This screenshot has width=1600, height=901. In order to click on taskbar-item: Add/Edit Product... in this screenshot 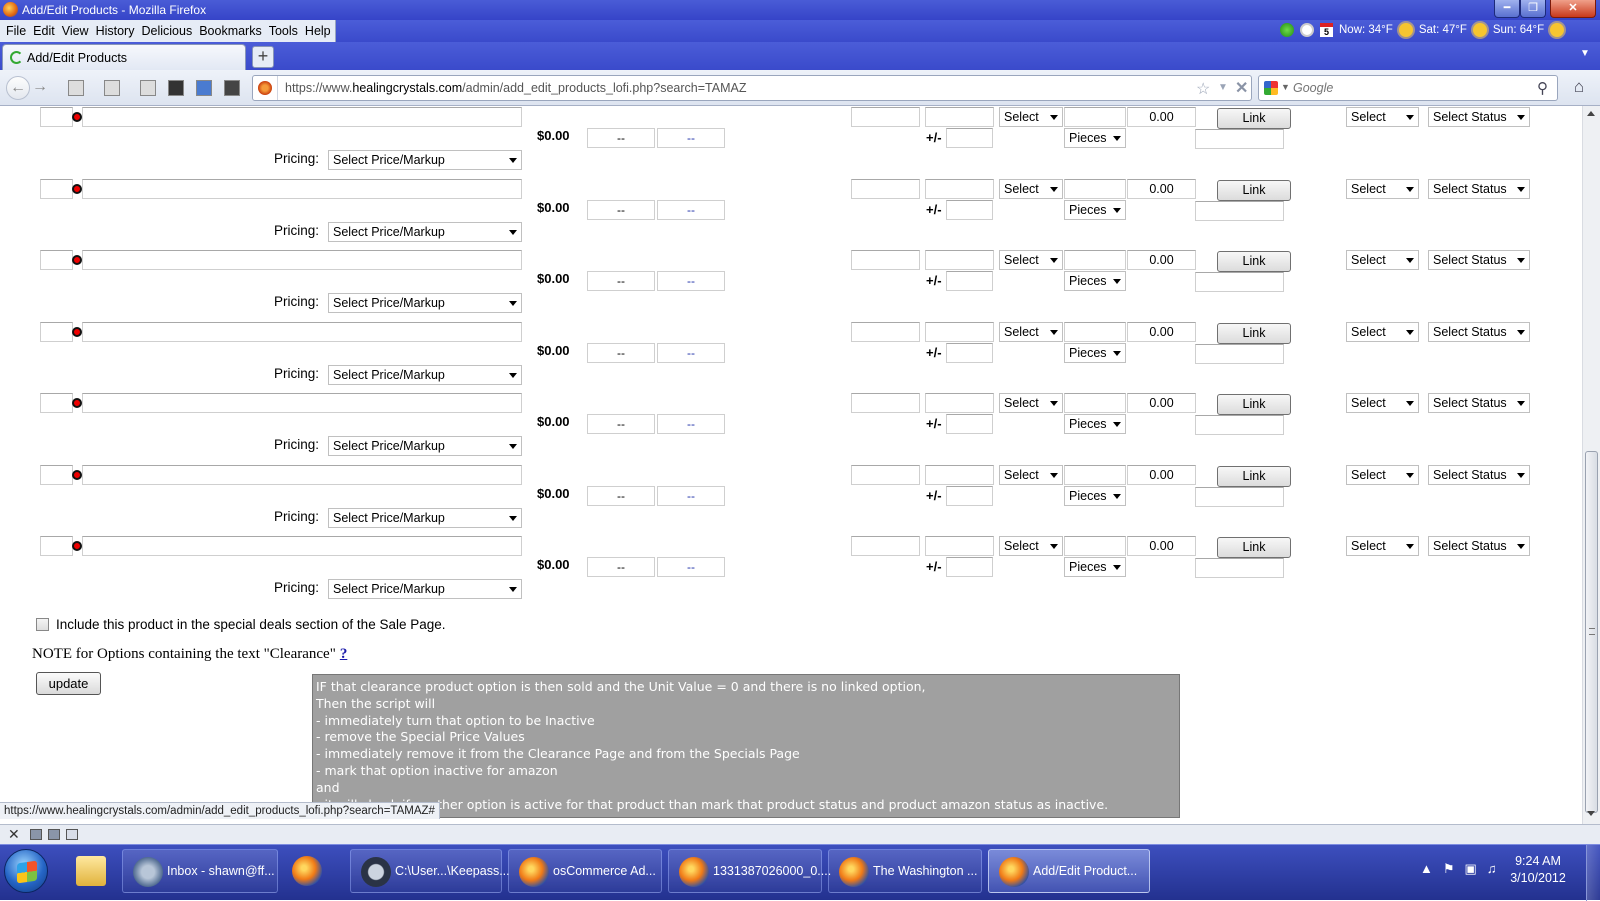, I will do `click(1069, 871)`.